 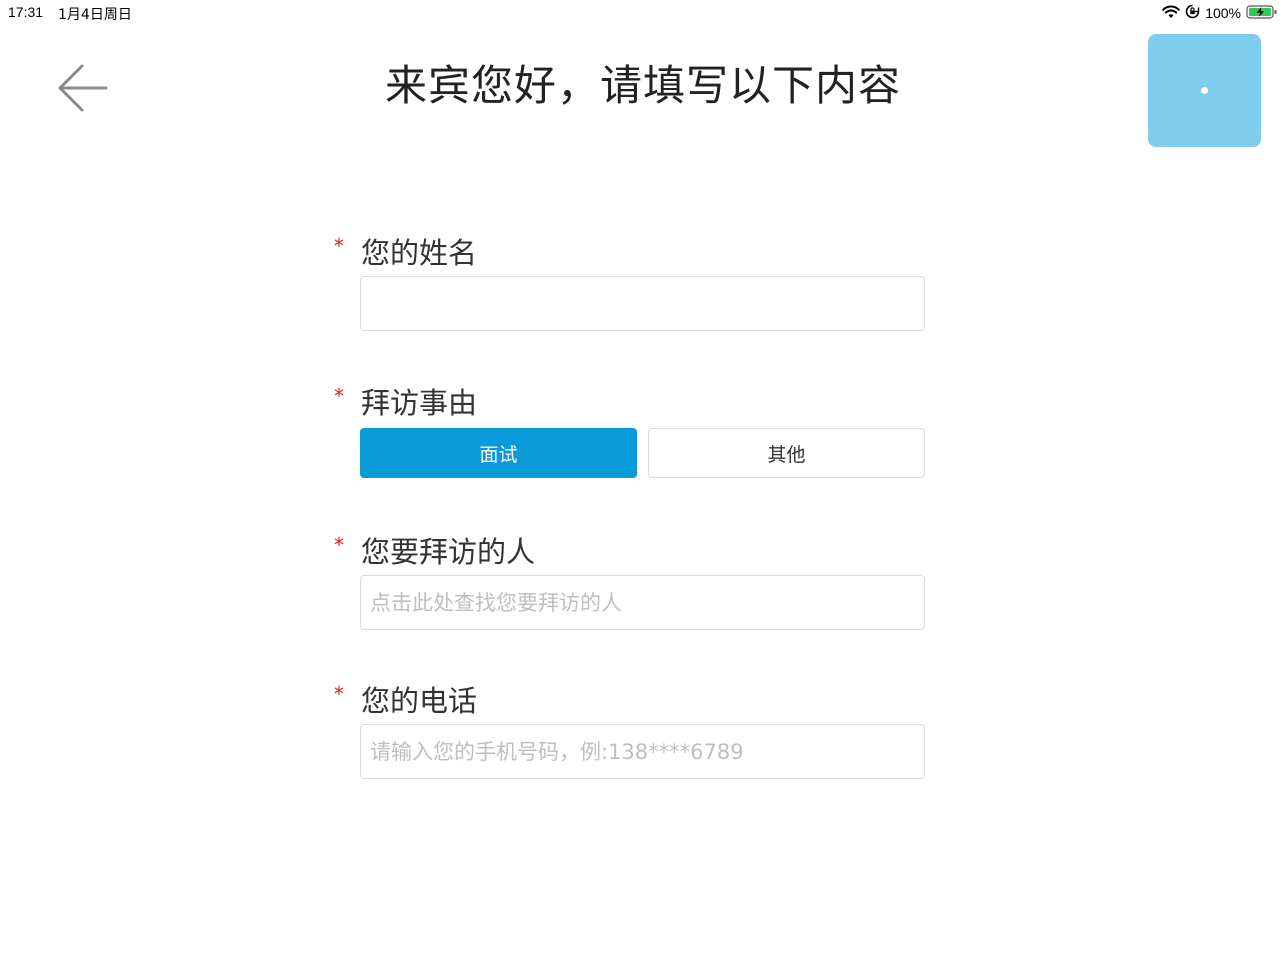 I want to click on page-title: 来宾您好，请填写以下内容, so click(x=642, y=85).